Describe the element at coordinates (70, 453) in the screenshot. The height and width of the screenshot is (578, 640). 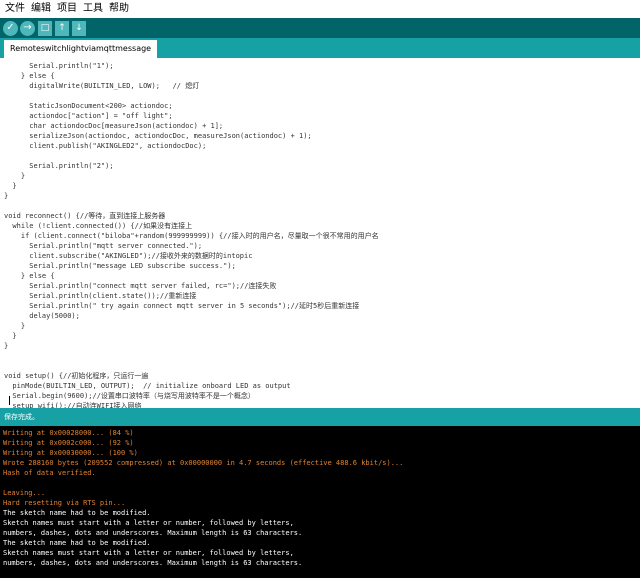
I see `console-line: Writing at 0x00030000... (100 %)` at that location.